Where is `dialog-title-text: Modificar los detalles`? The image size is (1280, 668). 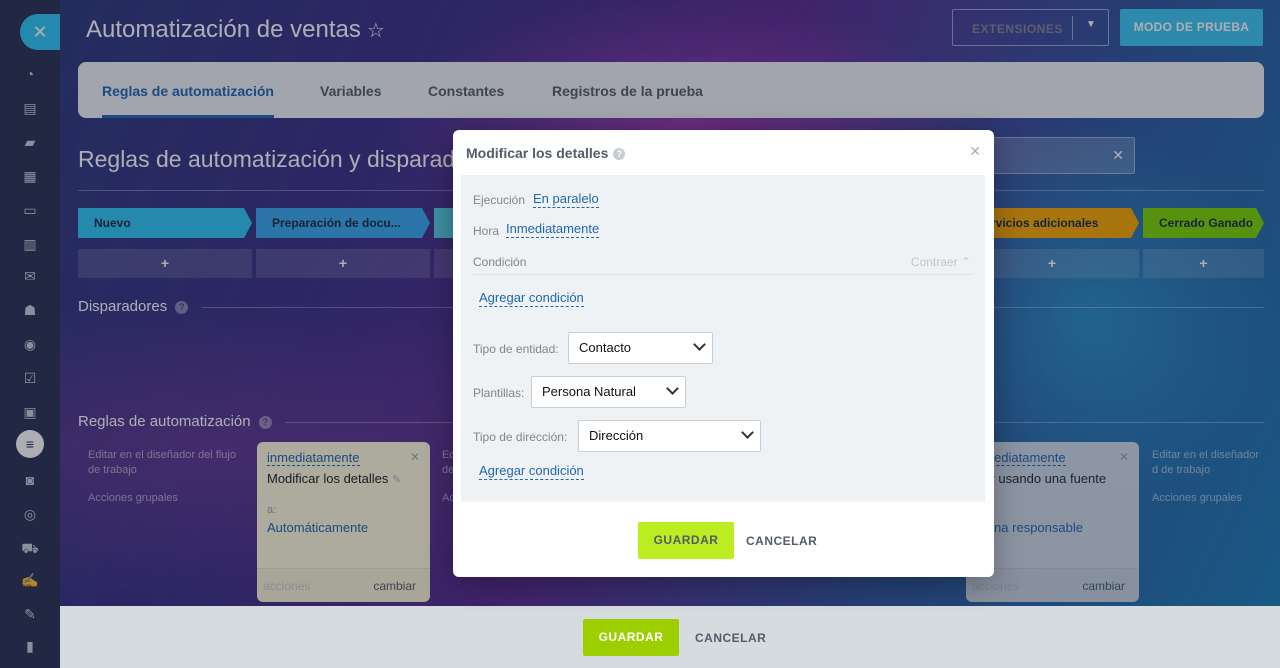
dialog-title-text: Modificar los detalles is located at coordinates (537, 153).